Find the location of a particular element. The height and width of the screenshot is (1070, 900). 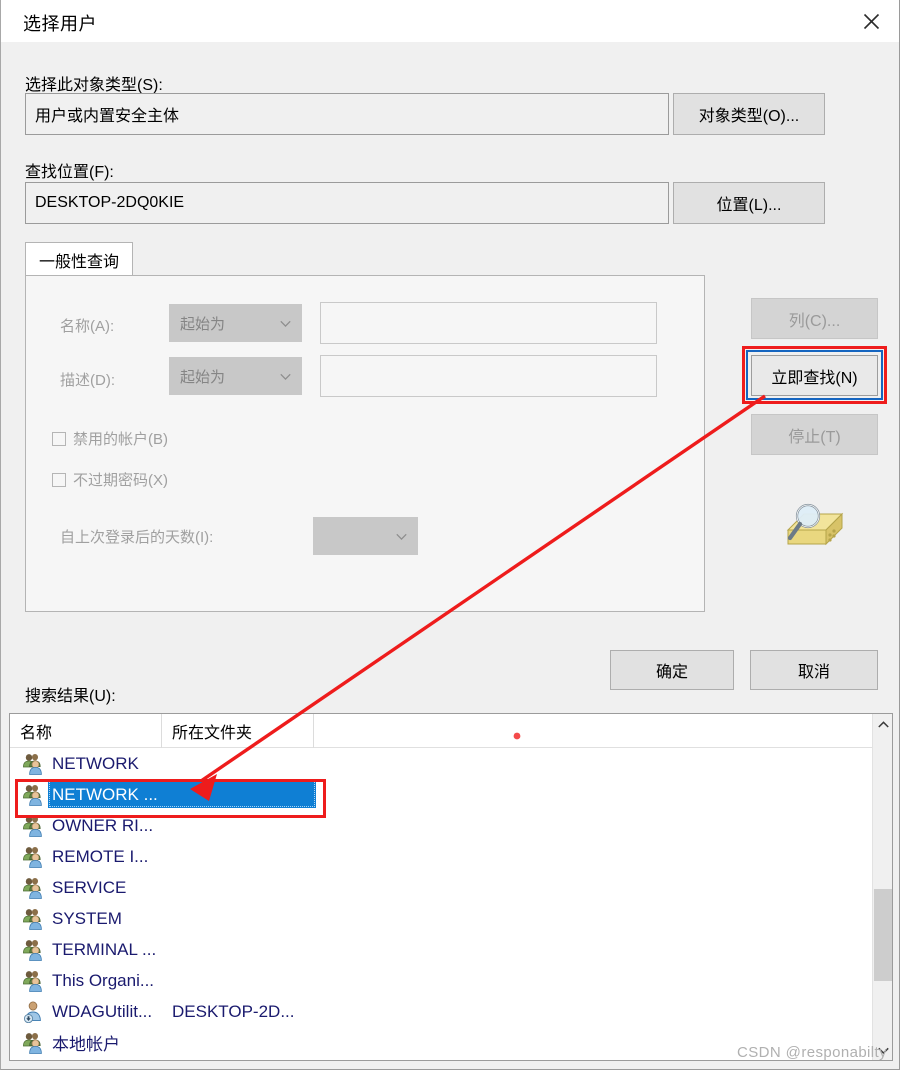

name-value-input is located at coordinates (488, 323).